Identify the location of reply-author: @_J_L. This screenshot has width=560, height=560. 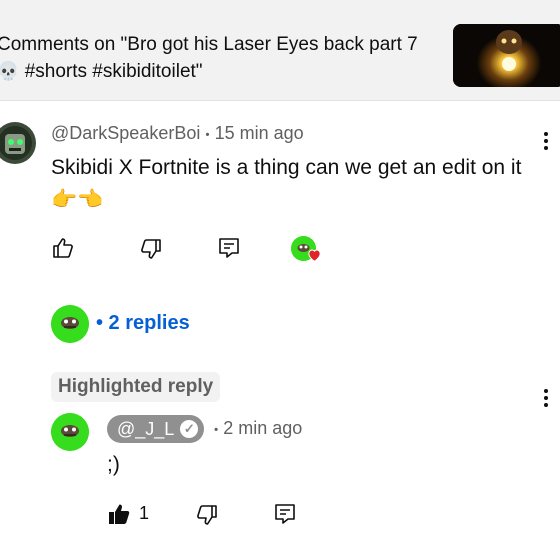
(146, 429).